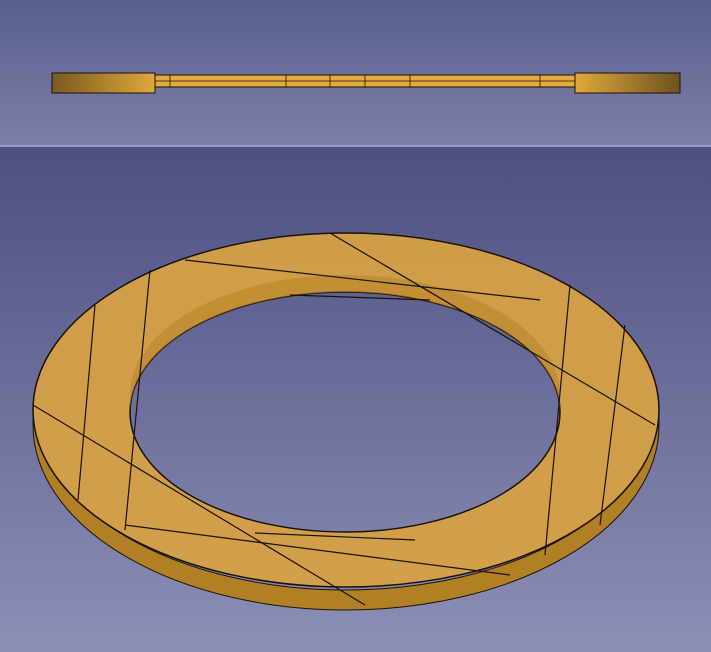 The height and width of the screenshot is (652, 711). Describe the element at coordinates (366, 83) in the screenshot. I see `side-view-part` at that location.